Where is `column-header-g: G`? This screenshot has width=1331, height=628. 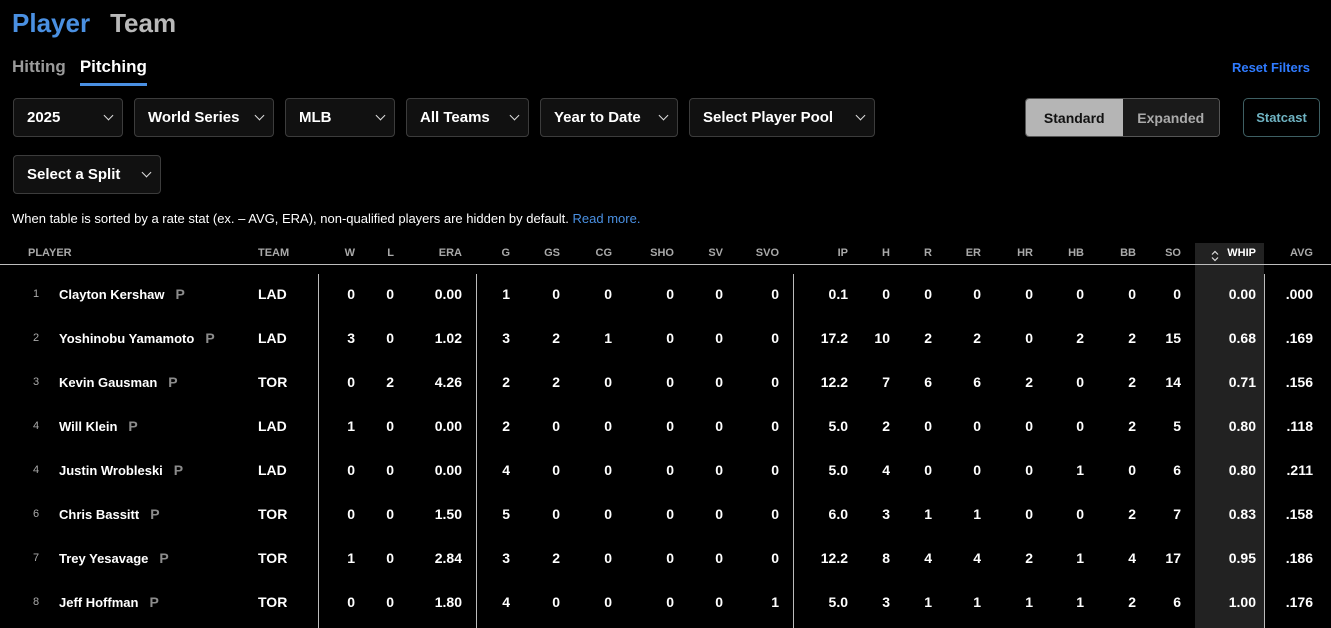 column-header-g: G is located at coordinates (505, 253).